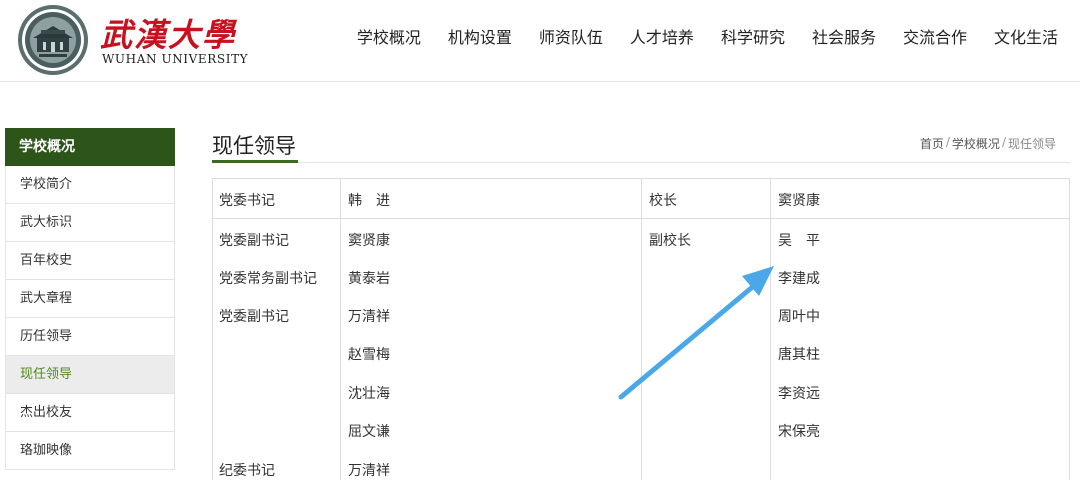  Describe the element at coordinates (254, 241) in the screenshot. I see `deputy-secretary-label: 党委副书记` at that location.